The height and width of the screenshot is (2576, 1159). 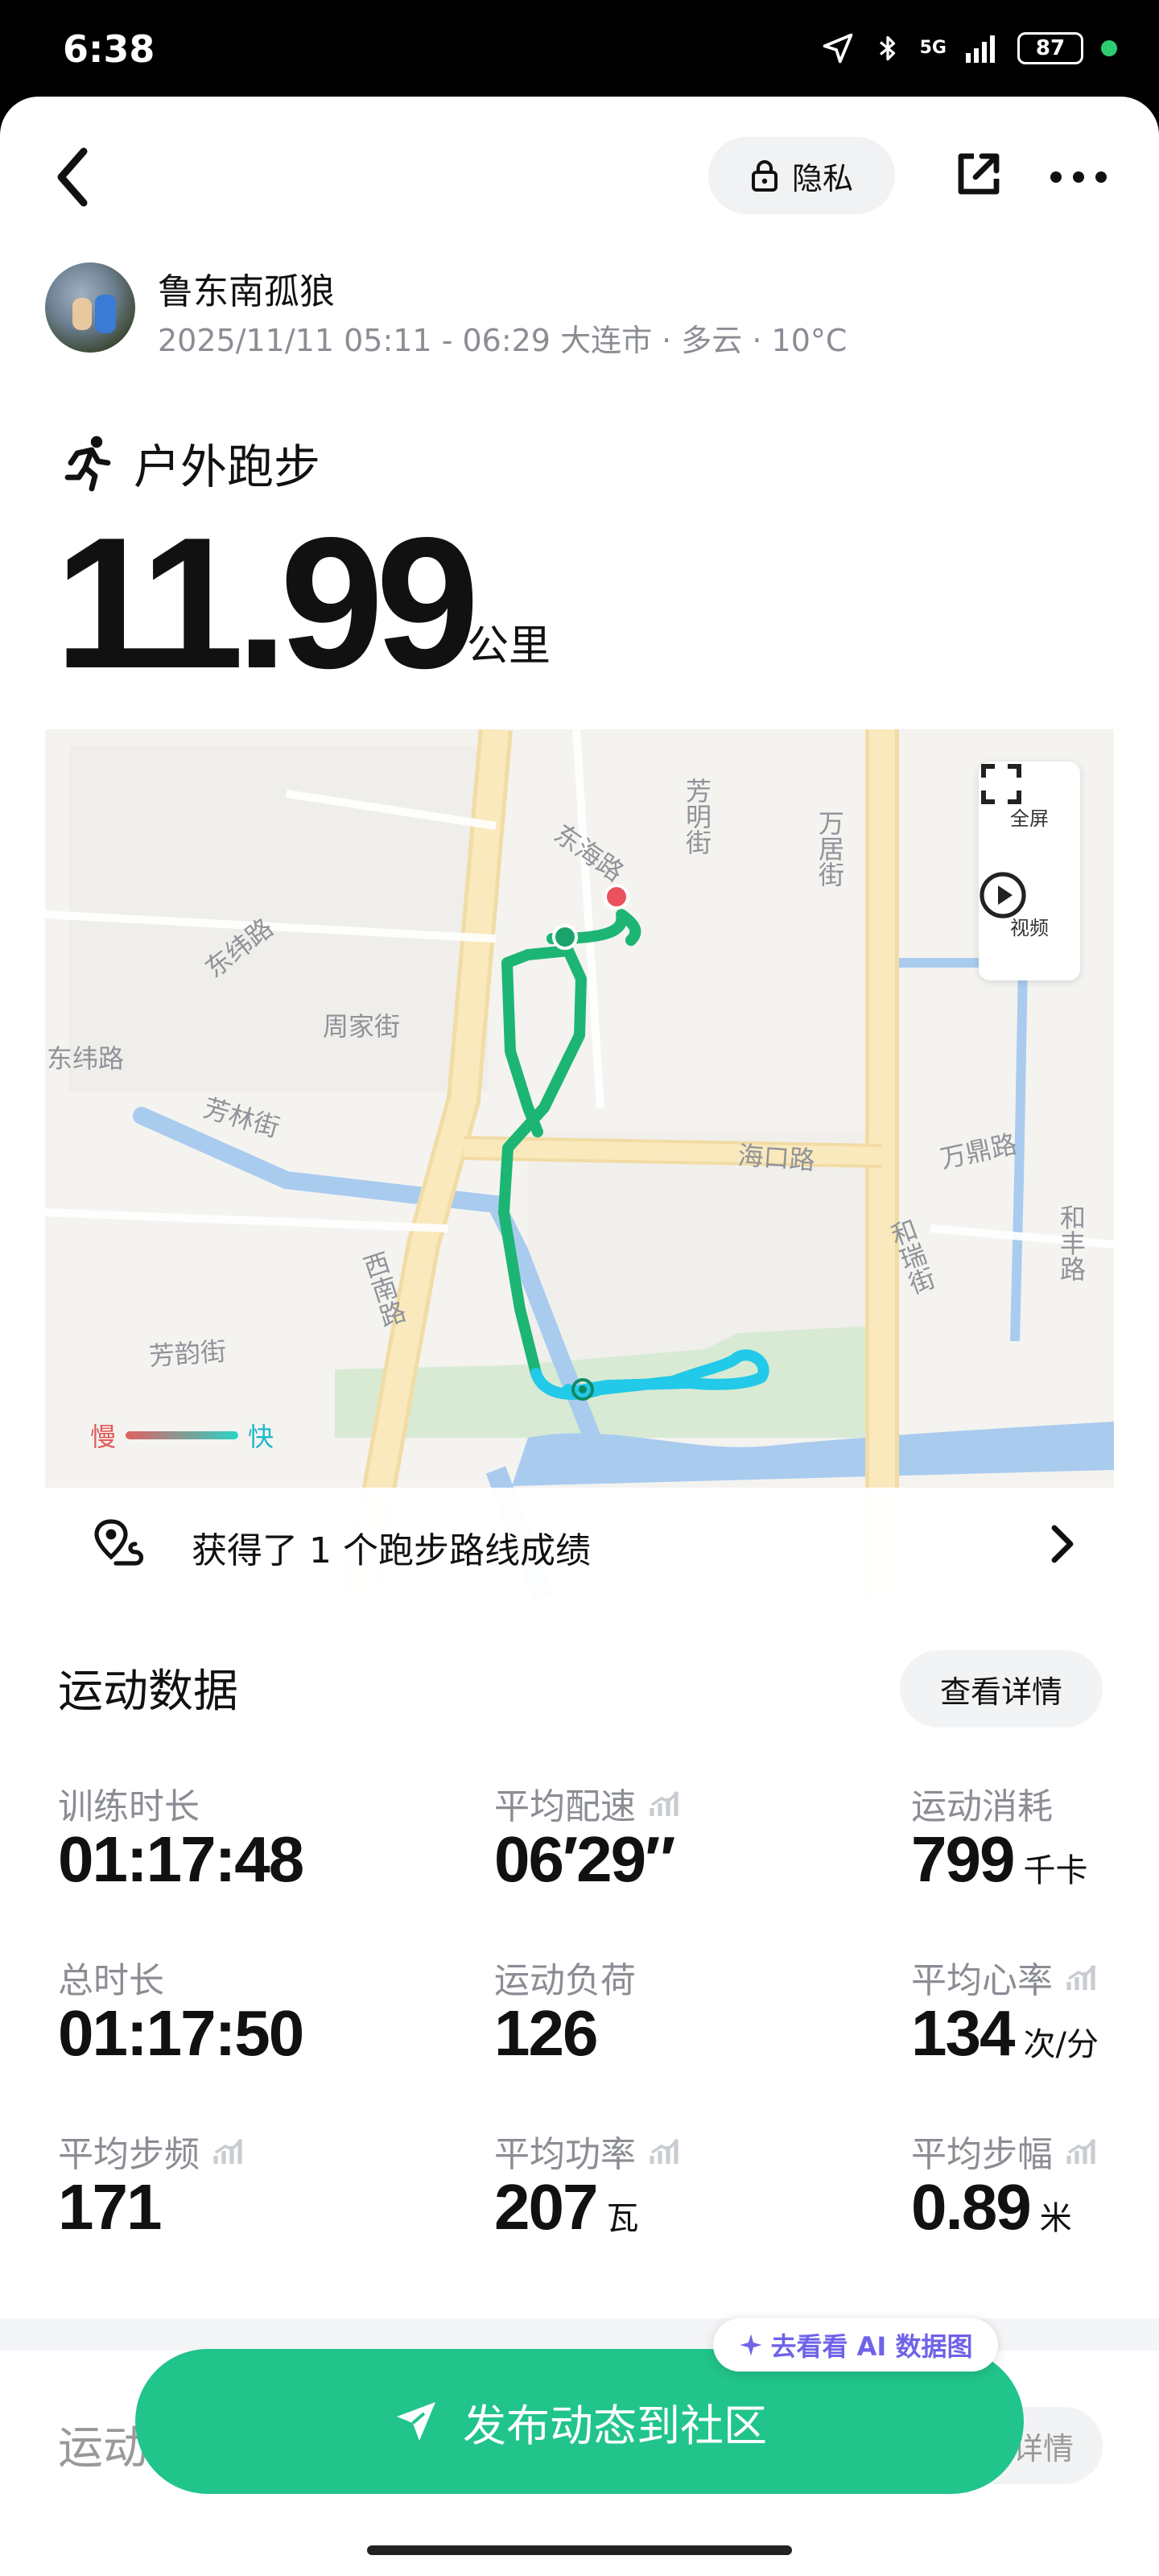 What do you see at coordinates (622, 2218) in the screenshot?
I see `stat-unit: 瓦` at bounding box center [622, 2218].